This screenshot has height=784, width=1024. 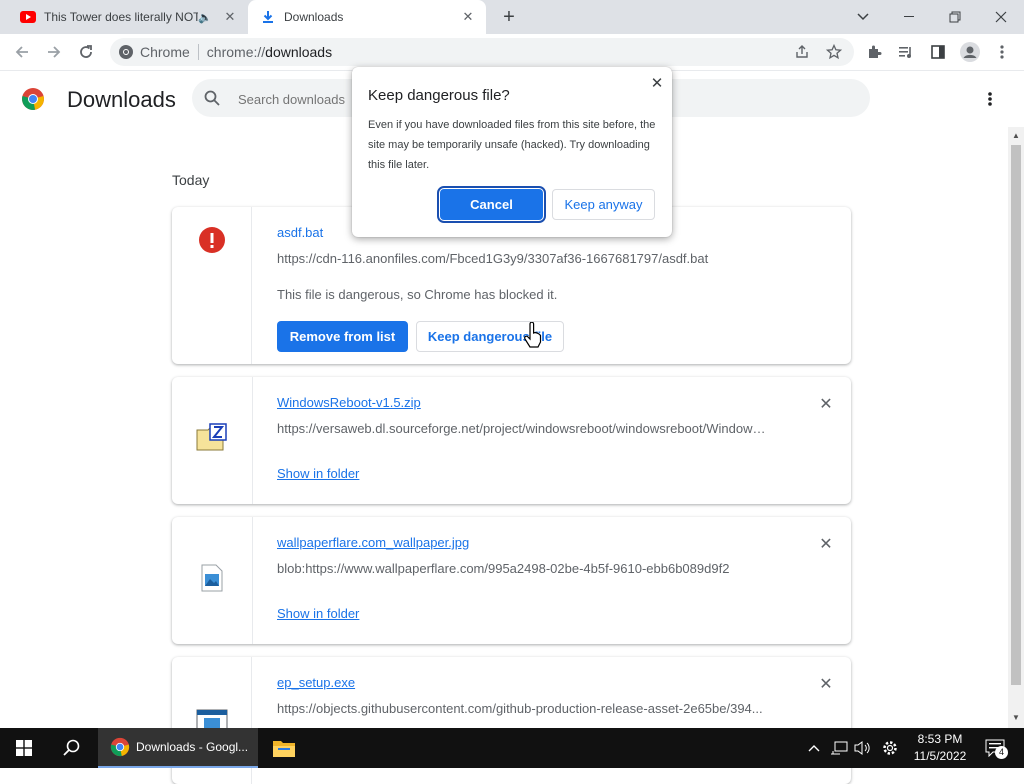 I want to click on file-name-link: WindowsReboot-v1.5.zip, so click(x=349, y=402).